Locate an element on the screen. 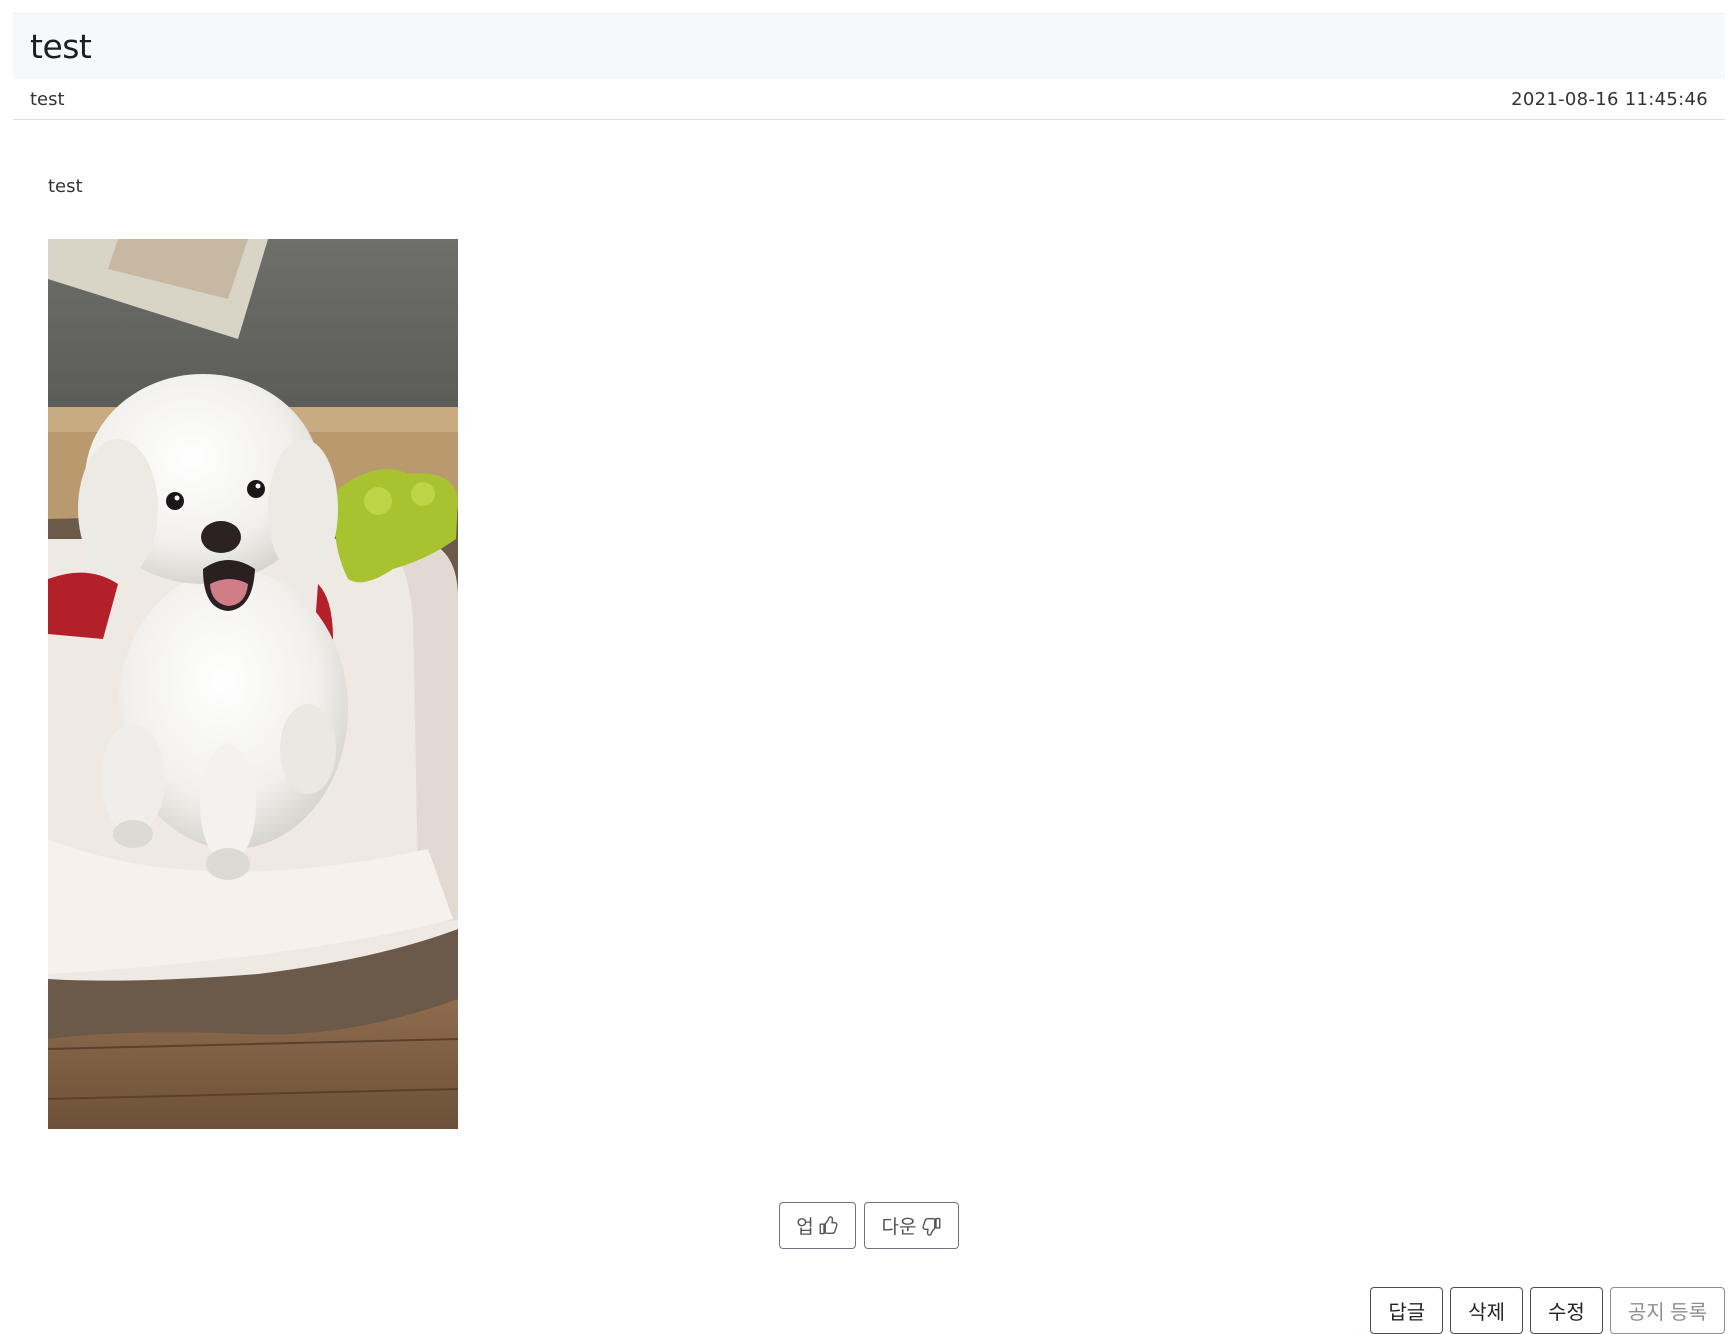 The height and width of the screenshot is (1334, 1732). delete-button: 삭제 is located at coordinates (1487, 1310).